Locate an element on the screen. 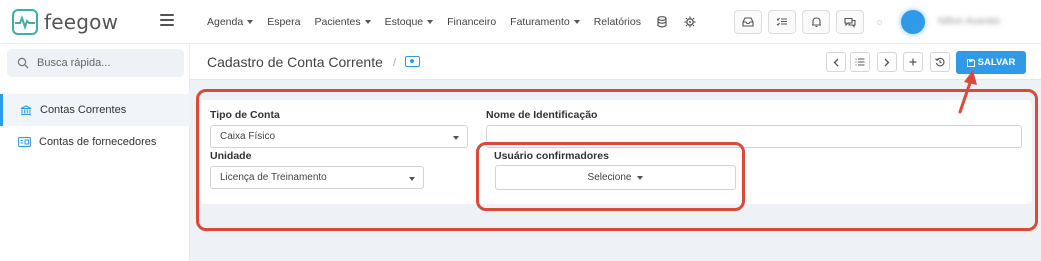 The height and width of the screenshot is (261, 1041). list-icon is located at coordinates (860, 62).